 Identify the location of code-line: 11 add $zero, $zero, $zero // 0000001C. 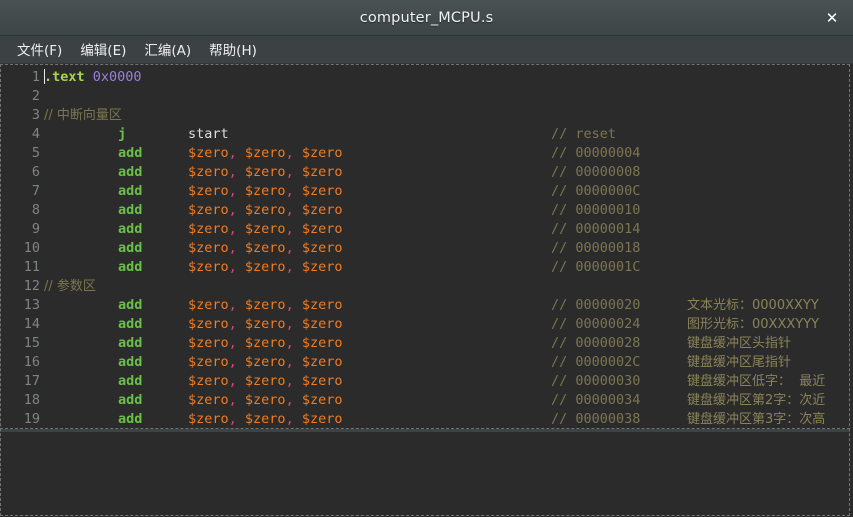
(426, 267).